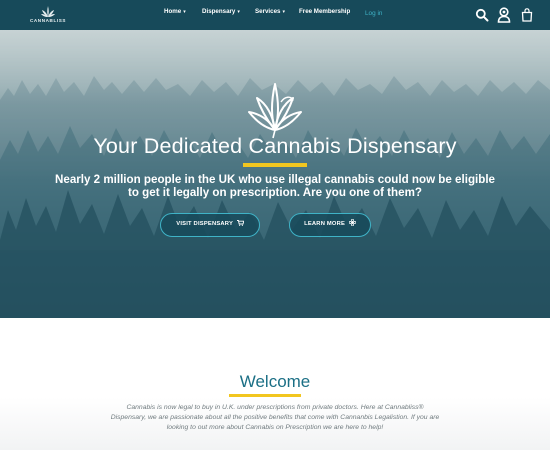 This screenshot has height=450, width=550. Describe the element at coordinates (48, 11) in the screenshot. I see `leaf-logo-icon` at that location.